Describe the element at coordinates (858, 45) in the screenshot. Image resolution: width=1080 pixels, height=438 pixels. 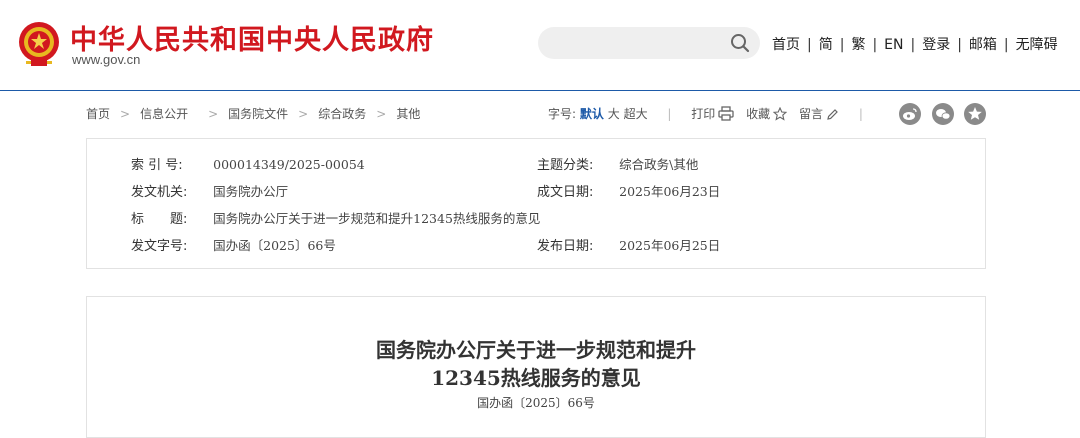
I see `nav-traditional: 繁` at that location.